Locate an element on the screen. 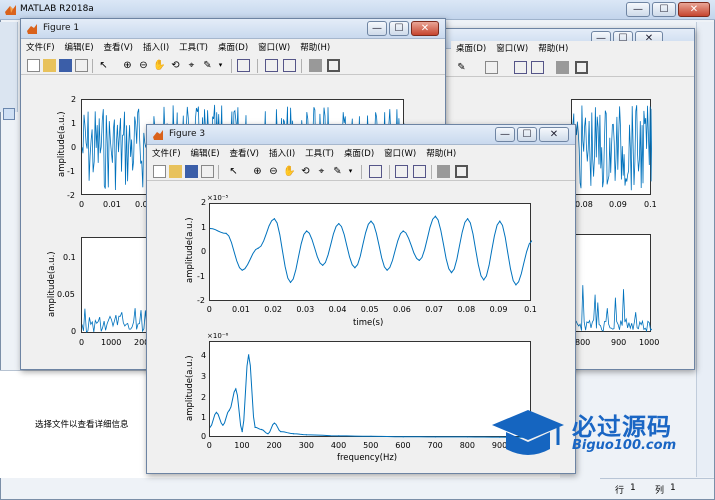 The height and width of the screenshot is (500, 715). fig1-menu-insert: 插入(I) is located at coordinates (156, 48).